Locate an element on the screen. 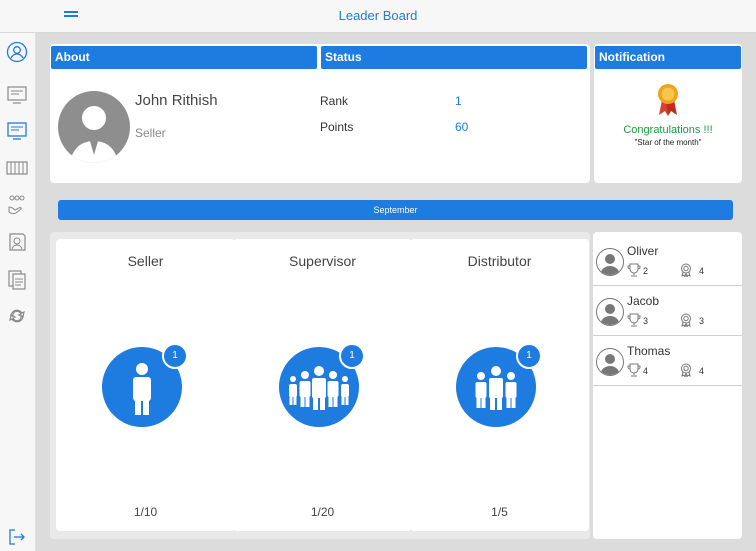 The height and width of the screenshot is (551, 756). logout-icon is located at coordinates (17, 537).